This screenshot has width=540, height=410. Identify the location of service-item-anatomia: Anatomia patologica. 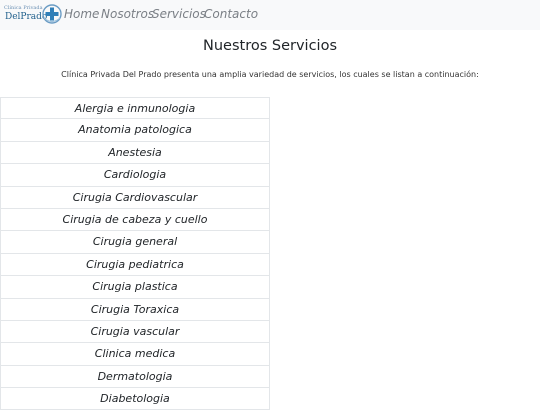
(135, 130).